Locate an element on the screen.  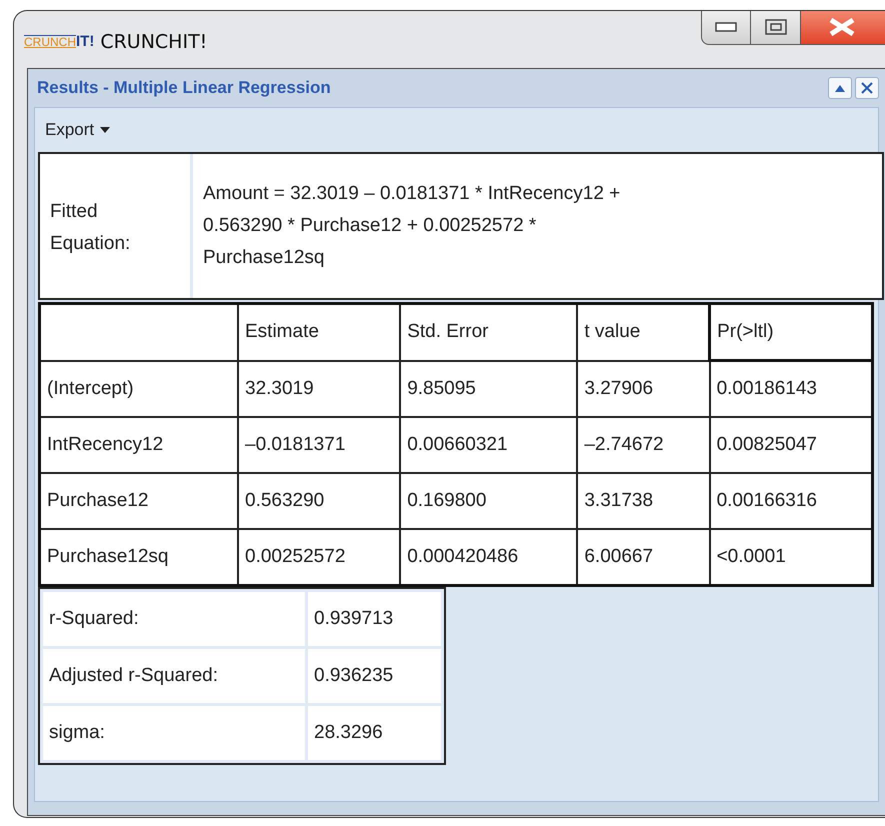
equation-label: Fitted Equation: is located at coordinates (116, 226).